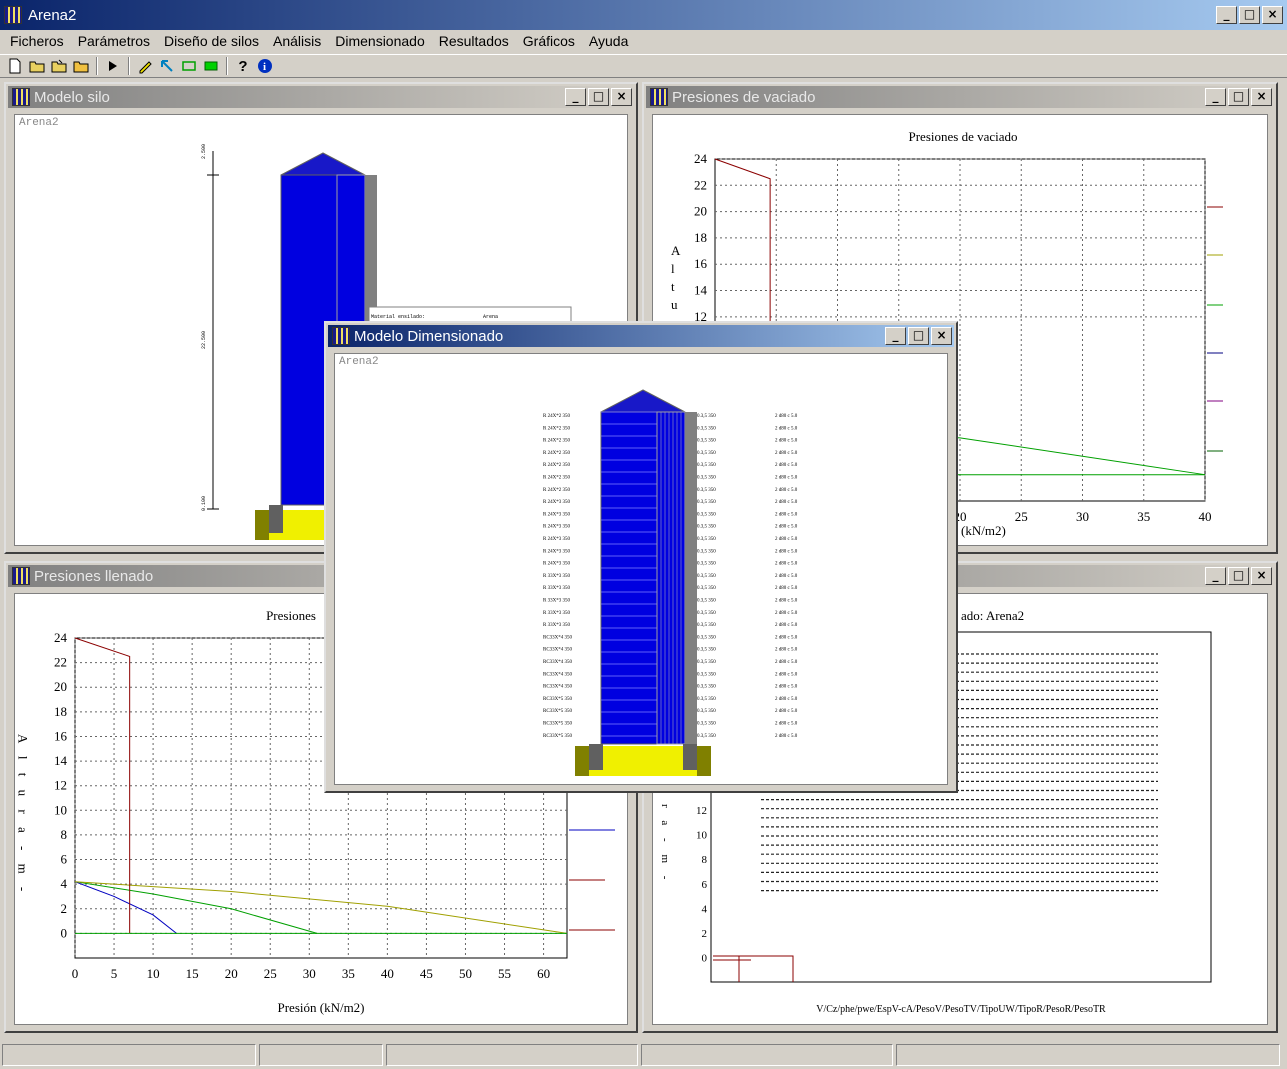  I want to click on open-folder-icon, so click(37, 66).